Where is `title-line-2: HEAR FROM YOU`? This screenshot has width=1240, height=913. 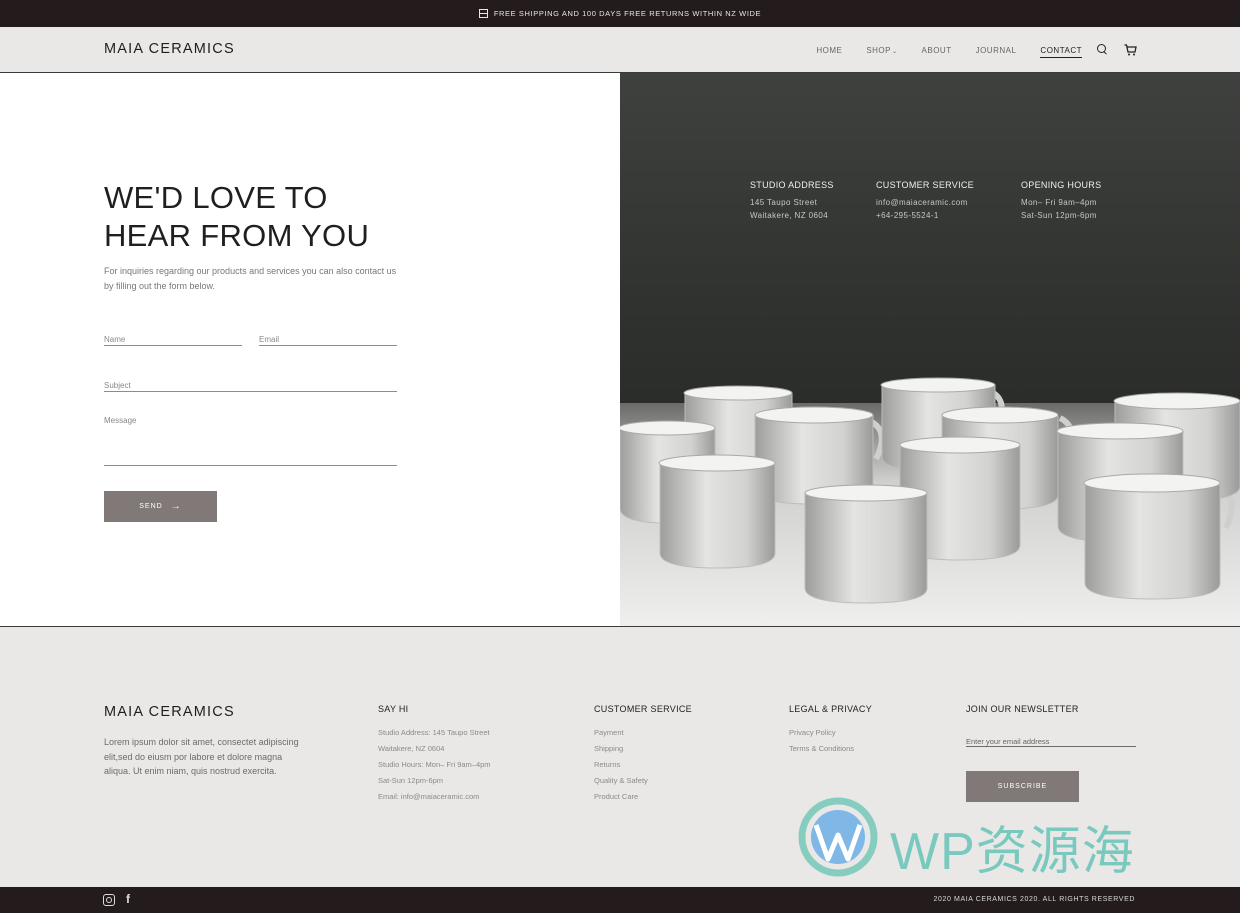
title-line-2: HEAR FROM YOU is located at coordinates (237, 235).